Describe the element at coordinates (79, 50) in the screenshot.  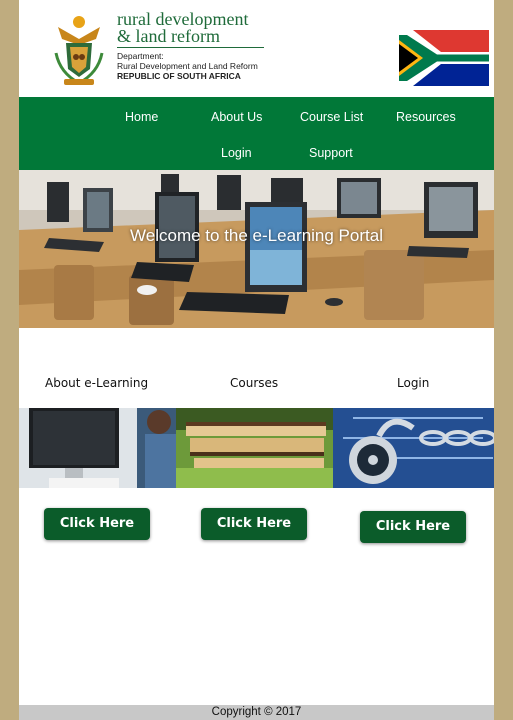
I see `coat-of-arms-logo` at that location.